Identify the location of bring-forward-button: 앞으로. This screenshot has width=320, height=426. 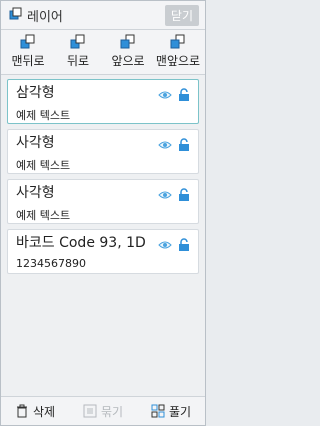
(128, 54).